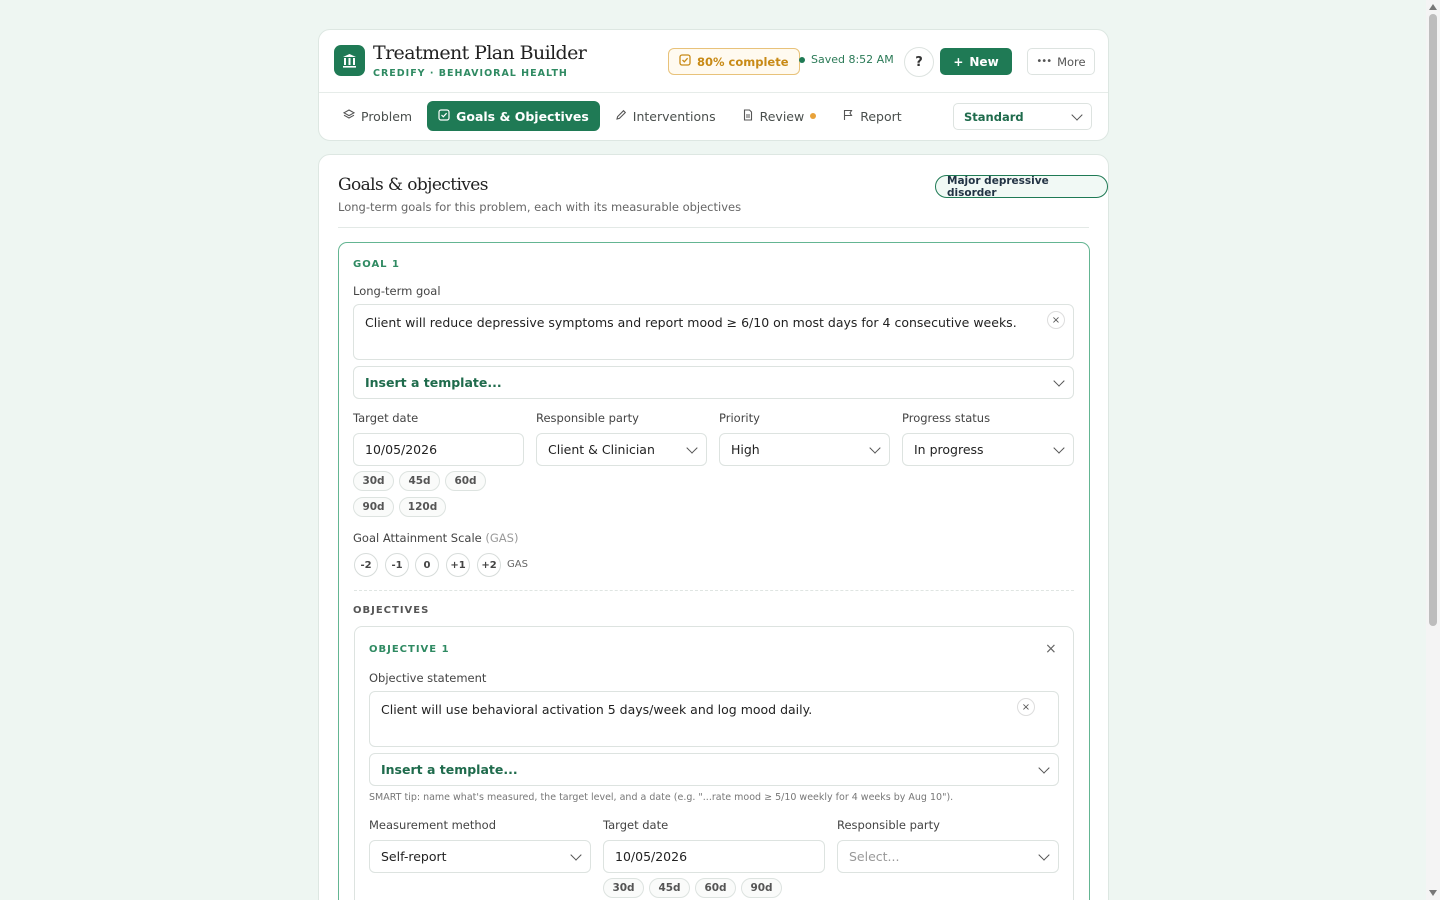 The height and width of the screenshot is (900, 1440). I want to click on document-icon, so click(748, 116).